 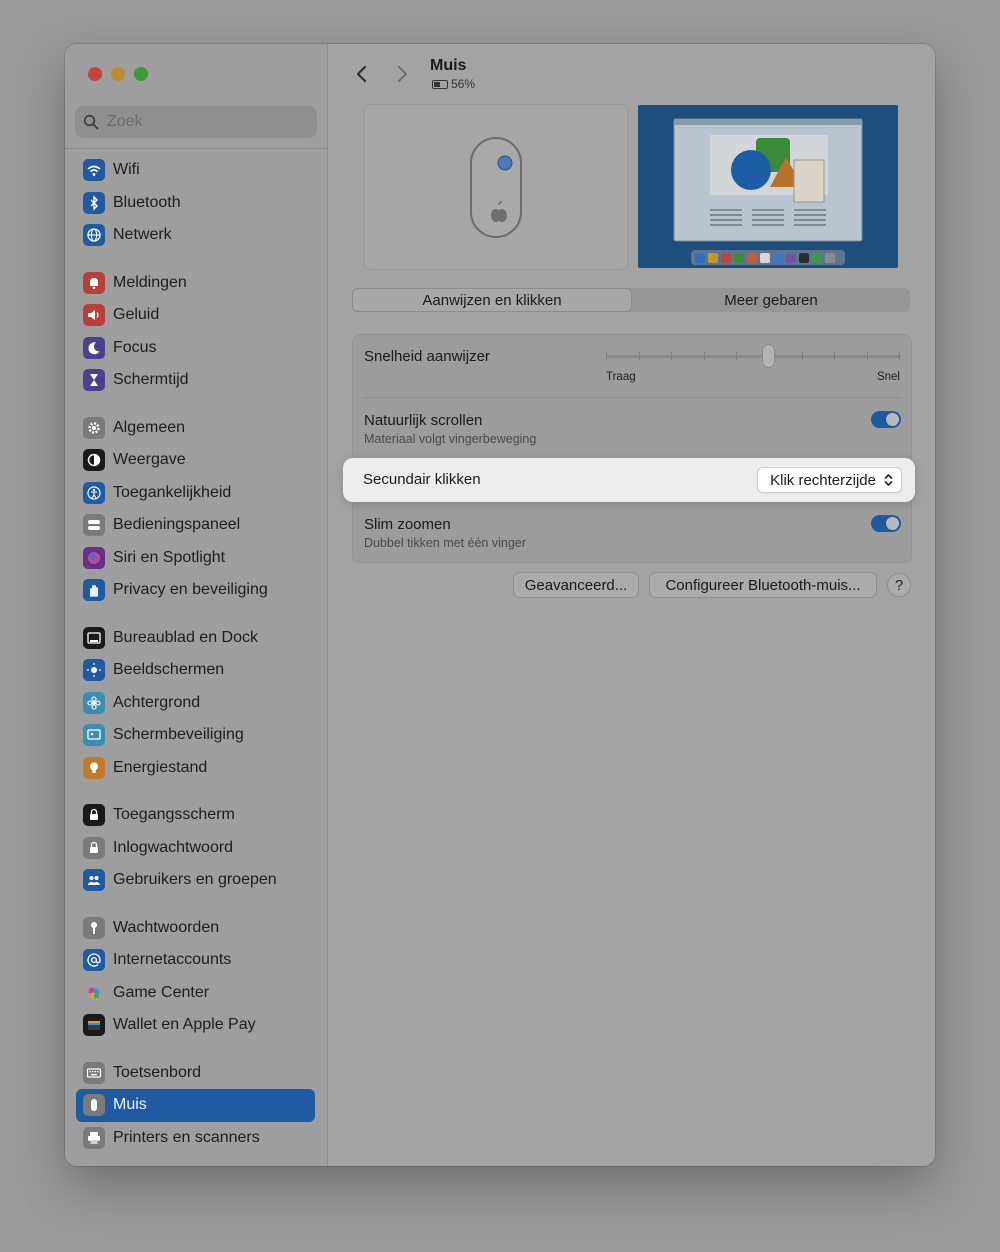 What do you see at coordinates (130, 1105) in the screenshot?
I see `sidebar-item-label: Muis` at bounding box center [130, 1105].